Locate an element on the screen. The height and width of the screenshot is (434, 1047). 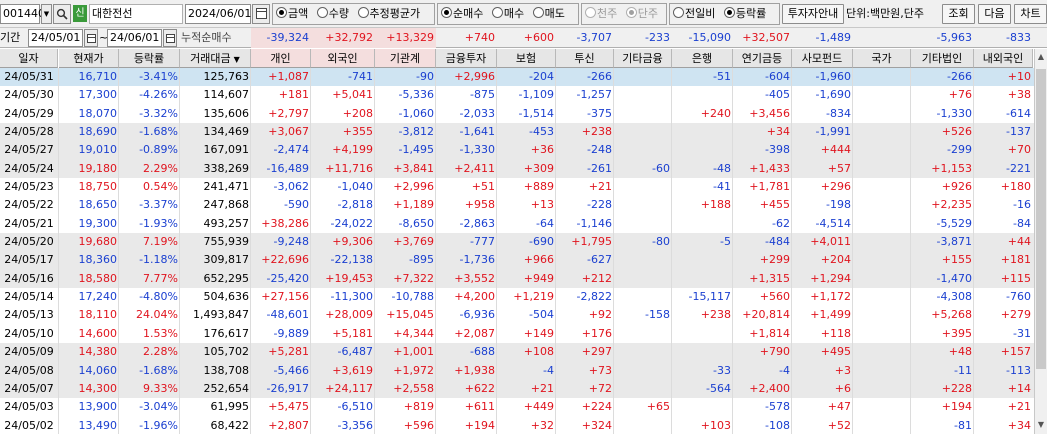
cell-private-fund: +52 is located at coordinates (839, 425).